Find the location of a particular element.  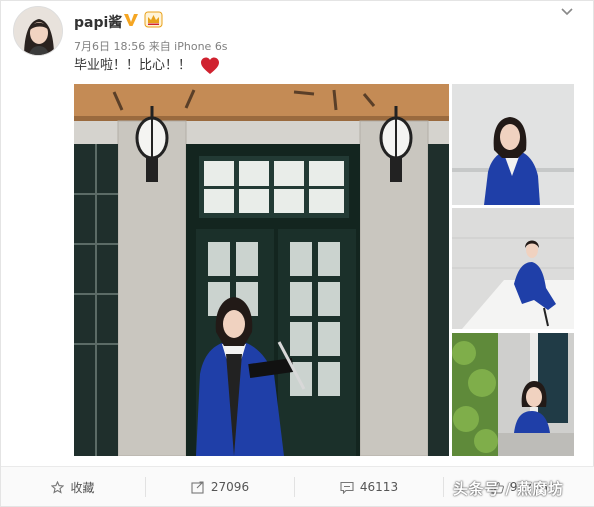

star-icon is located at coordinates (58, 487).